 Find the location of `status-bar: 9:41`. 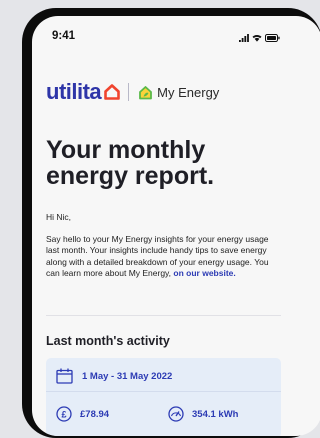

status-bar: 9:41 is located at coordinates (156, 38).